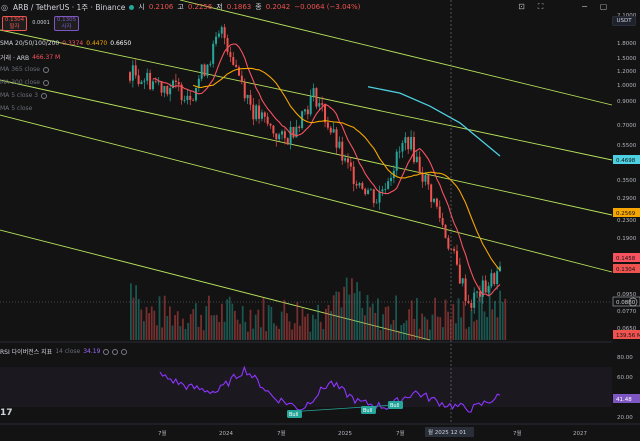 The height and width of the screenshot is (441, 640). What do you see at coordinates (584, 6) in the screenshot?
I see `minimize-icon: −` at bounding box center [584, 6].